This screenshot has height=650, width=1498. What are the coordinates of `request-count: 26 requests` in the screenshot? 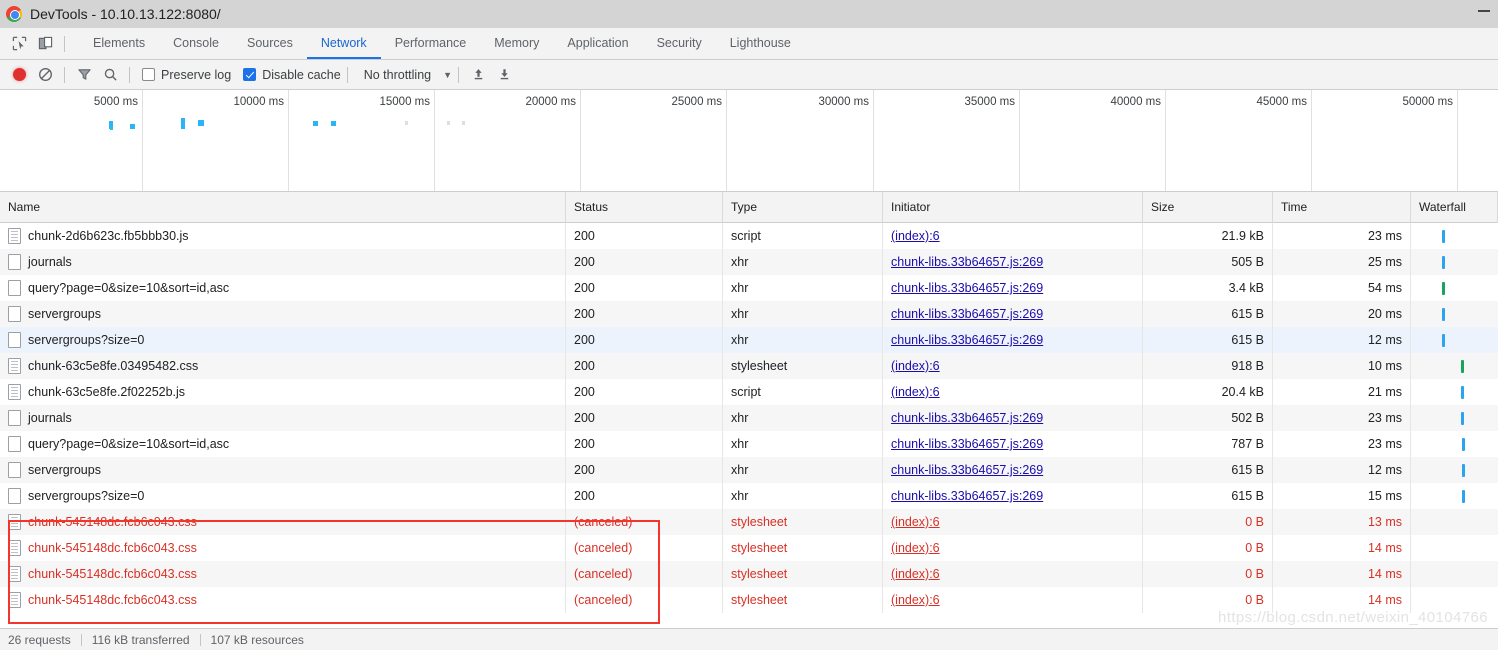 It's located at (39, 639).